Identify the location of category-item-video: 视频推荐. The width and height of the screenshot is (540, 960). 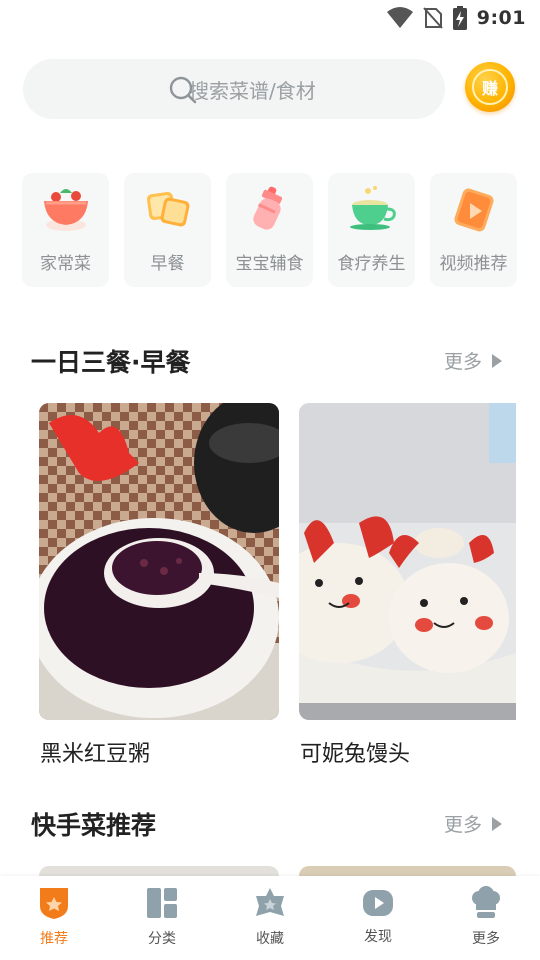
(473, 230).